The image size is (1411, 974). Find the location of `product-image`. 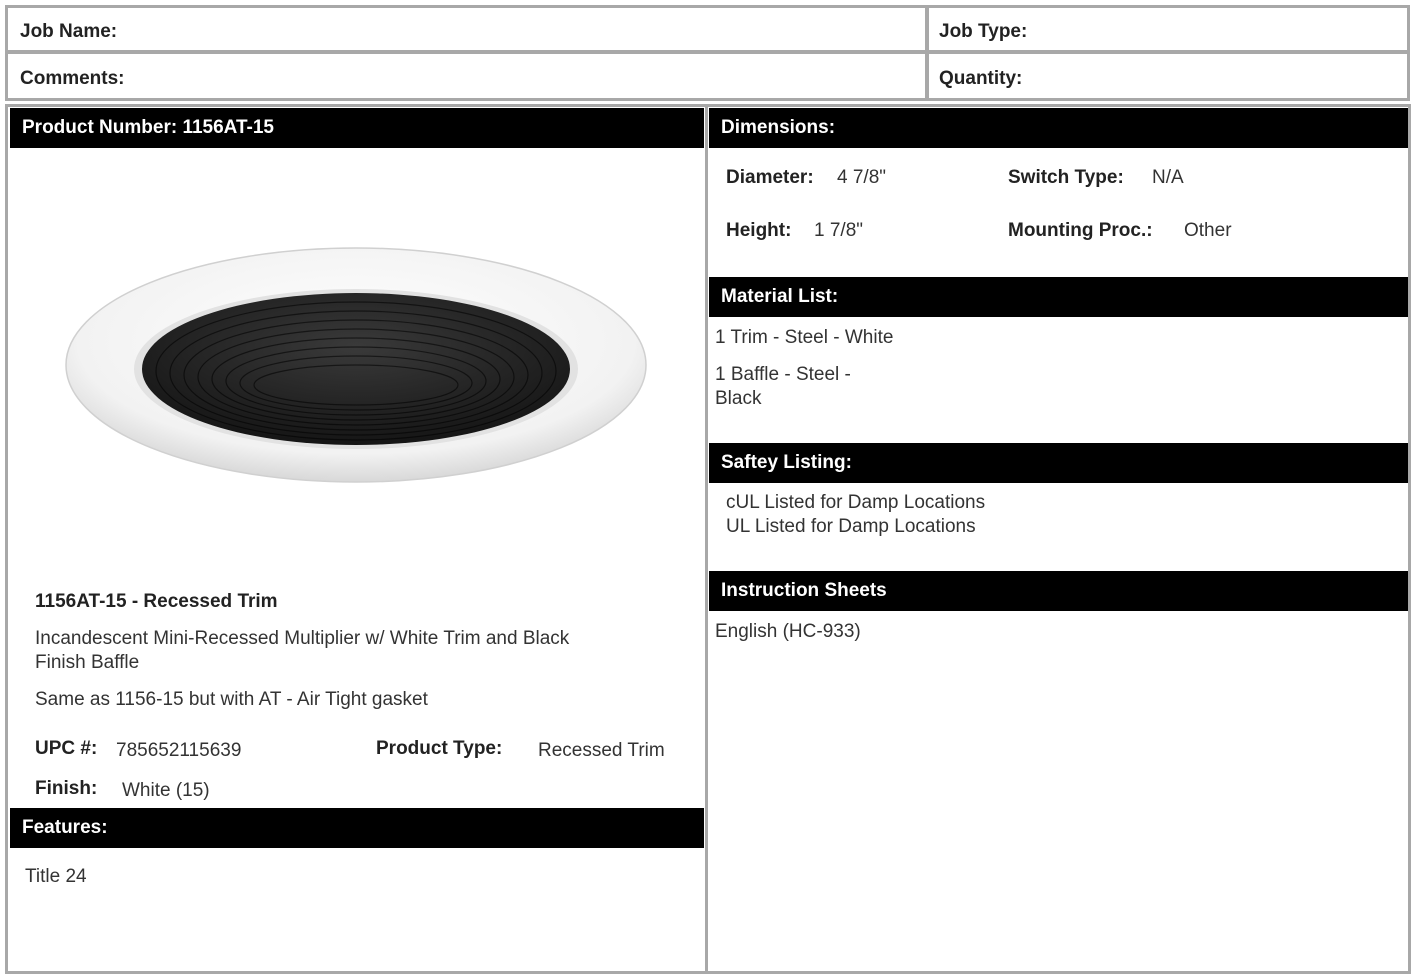

product-image is located at coordinates (356, 365).